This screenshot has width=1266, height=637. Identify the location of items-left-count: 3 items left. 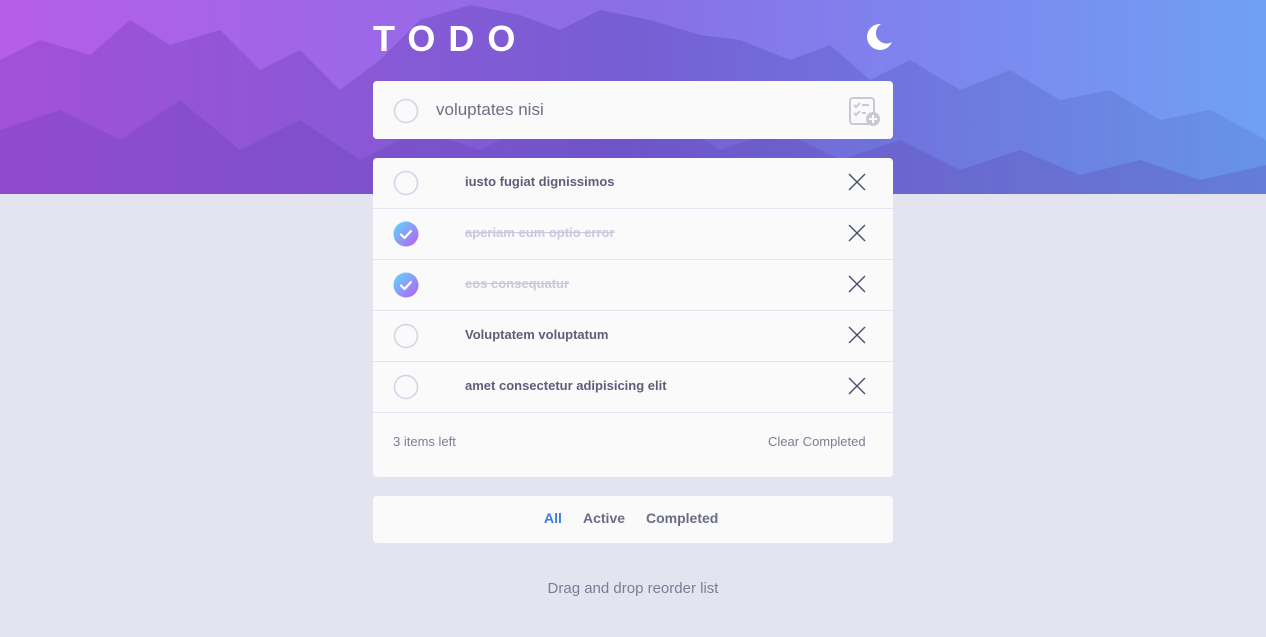
(424, 441).